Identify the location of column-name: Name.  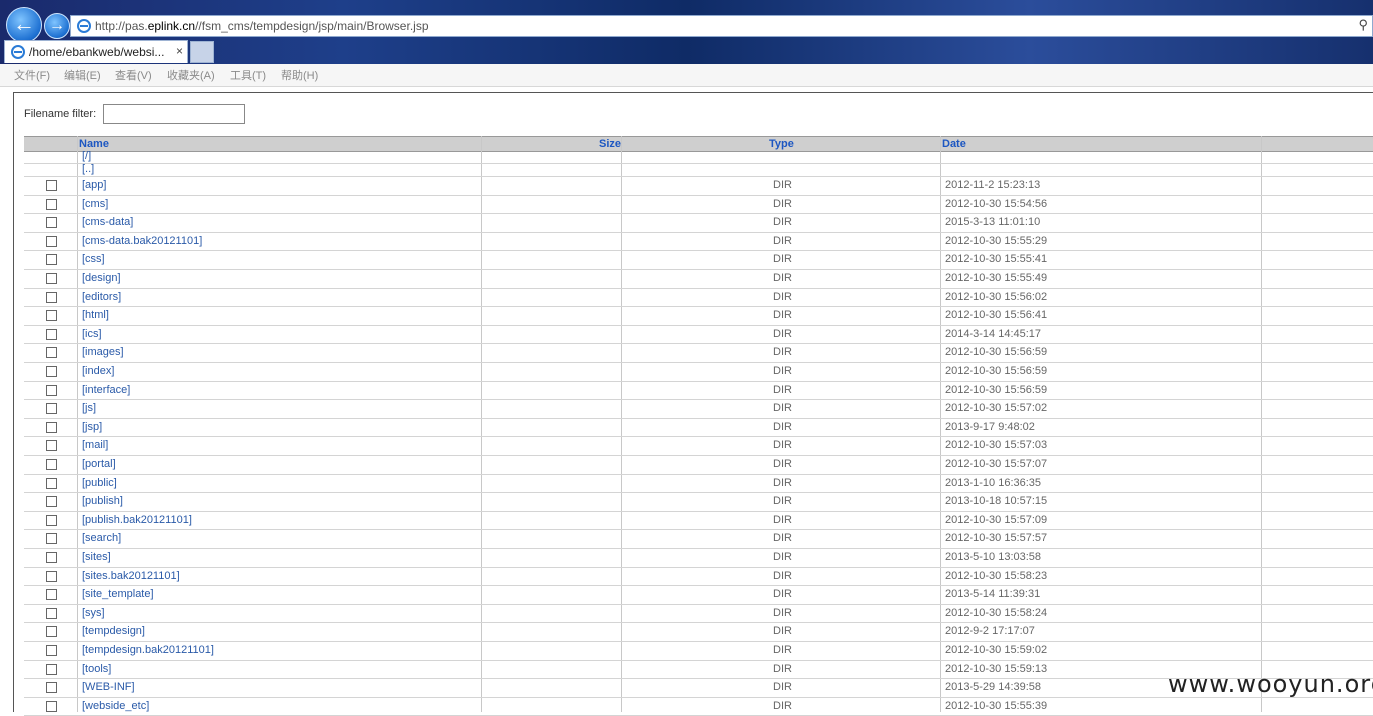
(94, 144).